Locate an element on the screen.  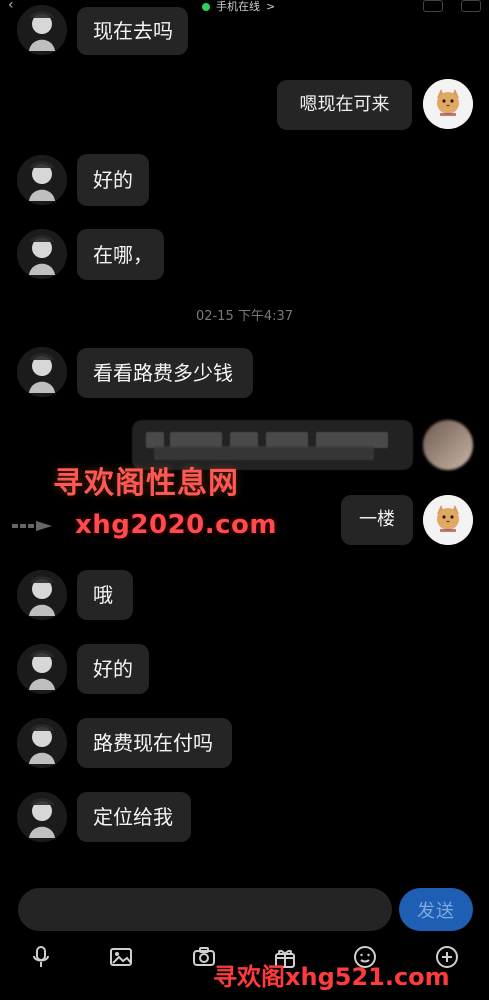
chat-message-text: 路费现在付吗 is located at coordinates (153, 743).